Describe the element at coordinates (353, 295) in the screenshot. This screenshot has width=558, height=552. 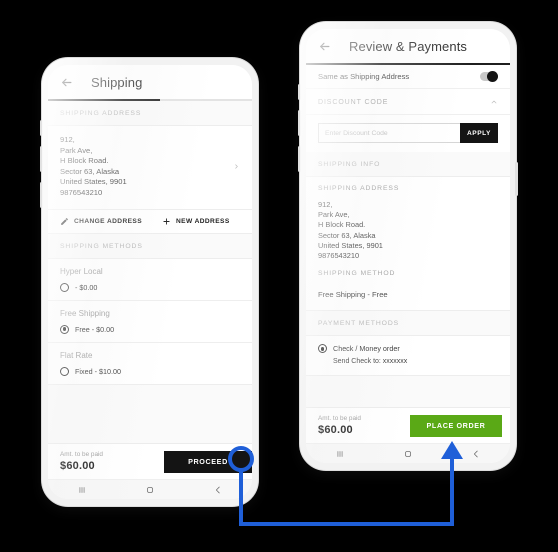
I see `shipping-method-value: Free Shipping - Free` at that location.